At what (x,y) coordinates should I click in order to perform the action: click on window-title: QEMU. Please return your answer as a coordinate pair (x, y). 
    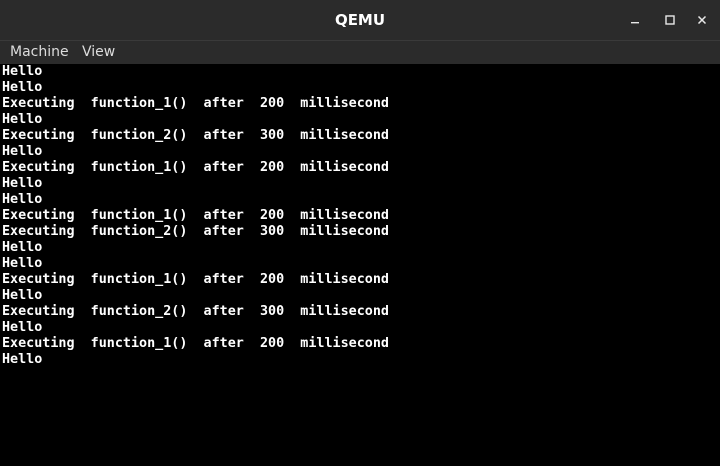
    Looking at the image, I should click on (360, 20).